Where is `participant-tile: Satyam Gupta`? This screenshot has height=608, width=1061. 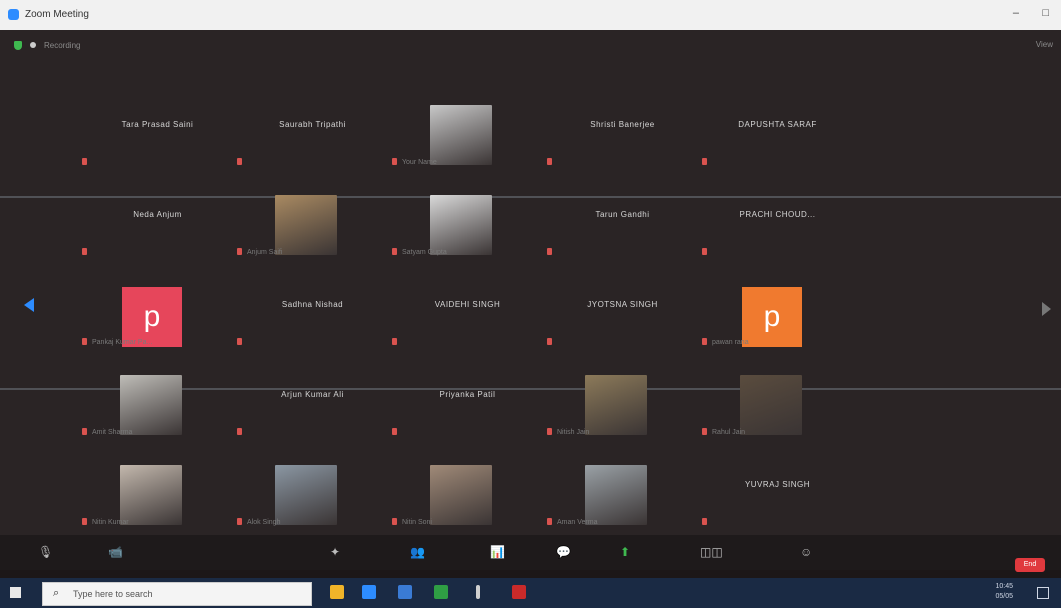
participant-tile: Satyam Gupta is located at coordinates (467, 214).